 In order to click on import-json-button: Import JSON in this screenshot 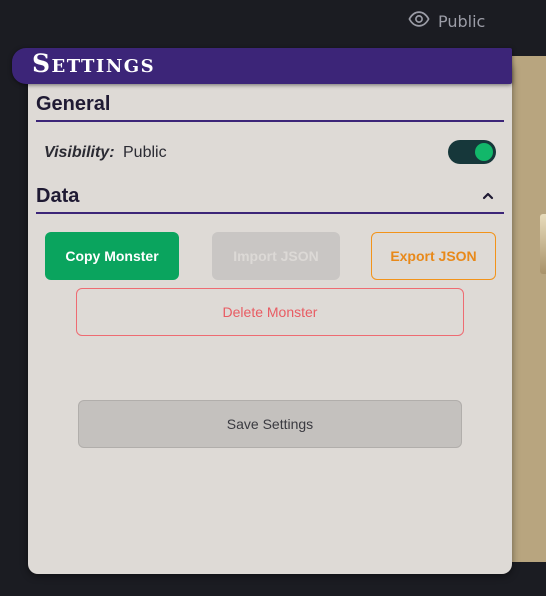, I will do `click(276, 256)`.